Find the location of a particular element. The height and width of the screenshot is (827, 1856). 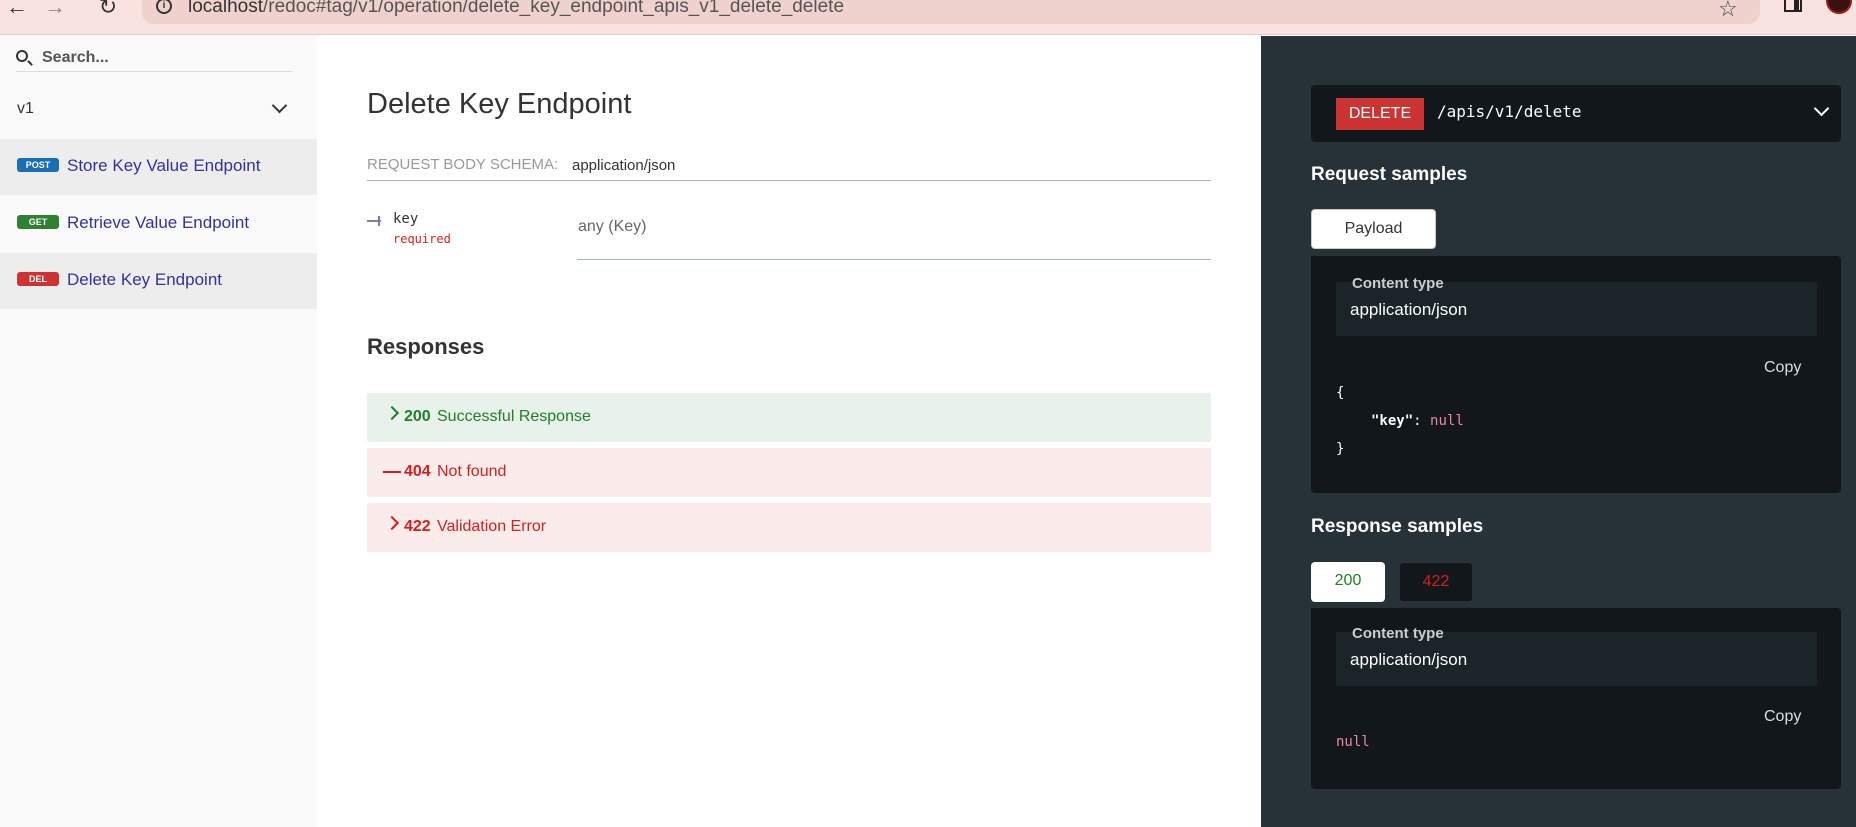

code-brace-open: { is located at coordinates (1340, 393).